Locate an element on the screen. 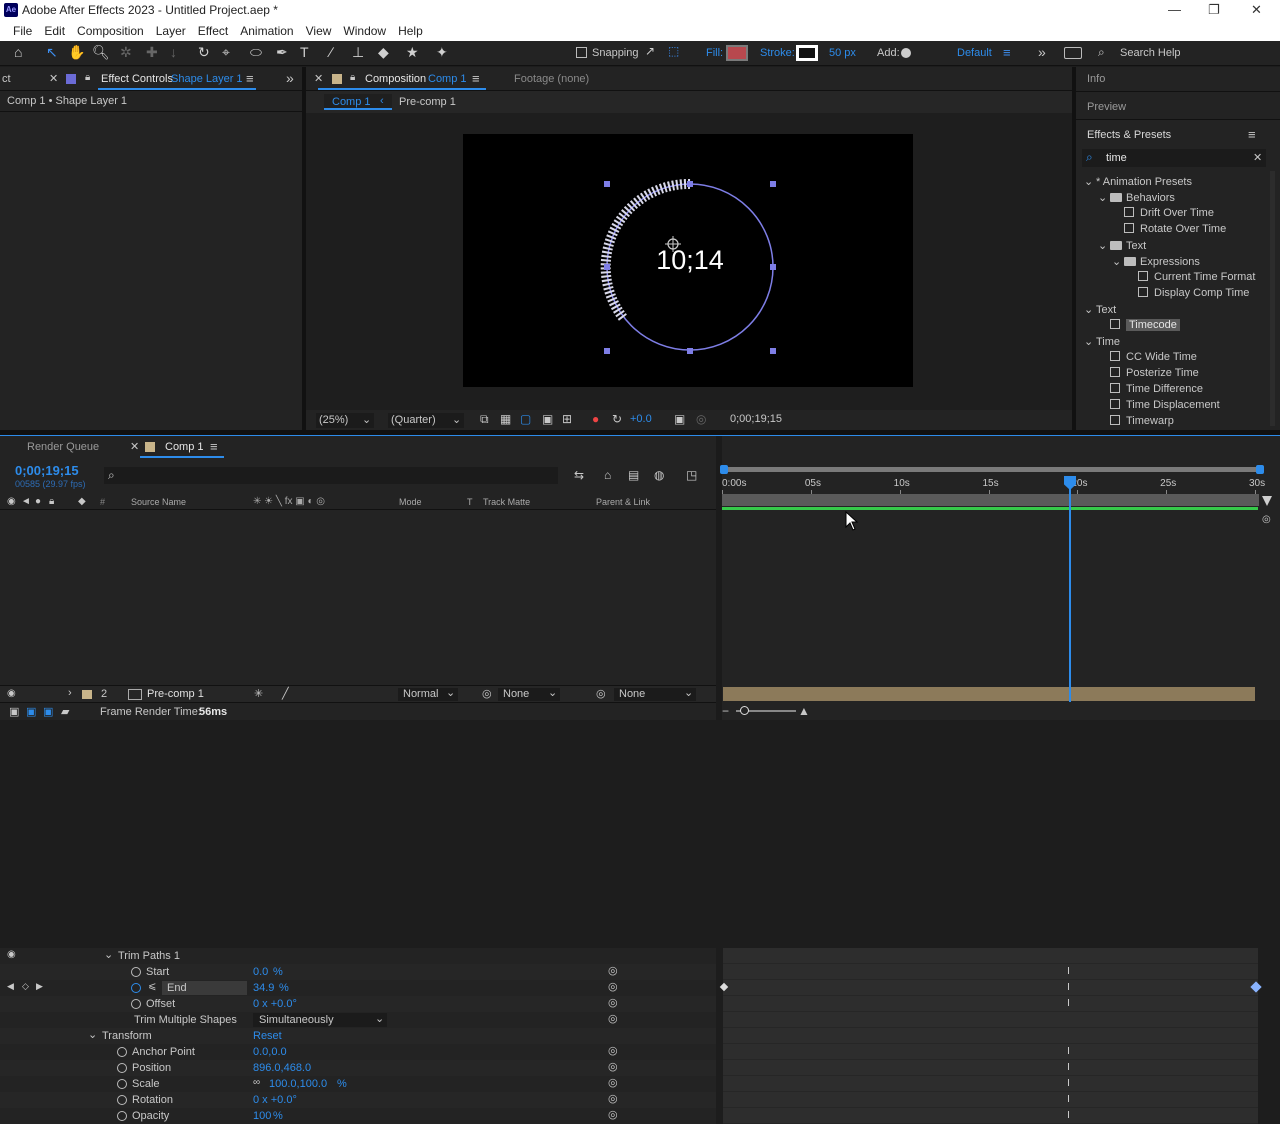 The image size is (1280, 1124). work-area-green-bar is located at coordinates (990, 508).